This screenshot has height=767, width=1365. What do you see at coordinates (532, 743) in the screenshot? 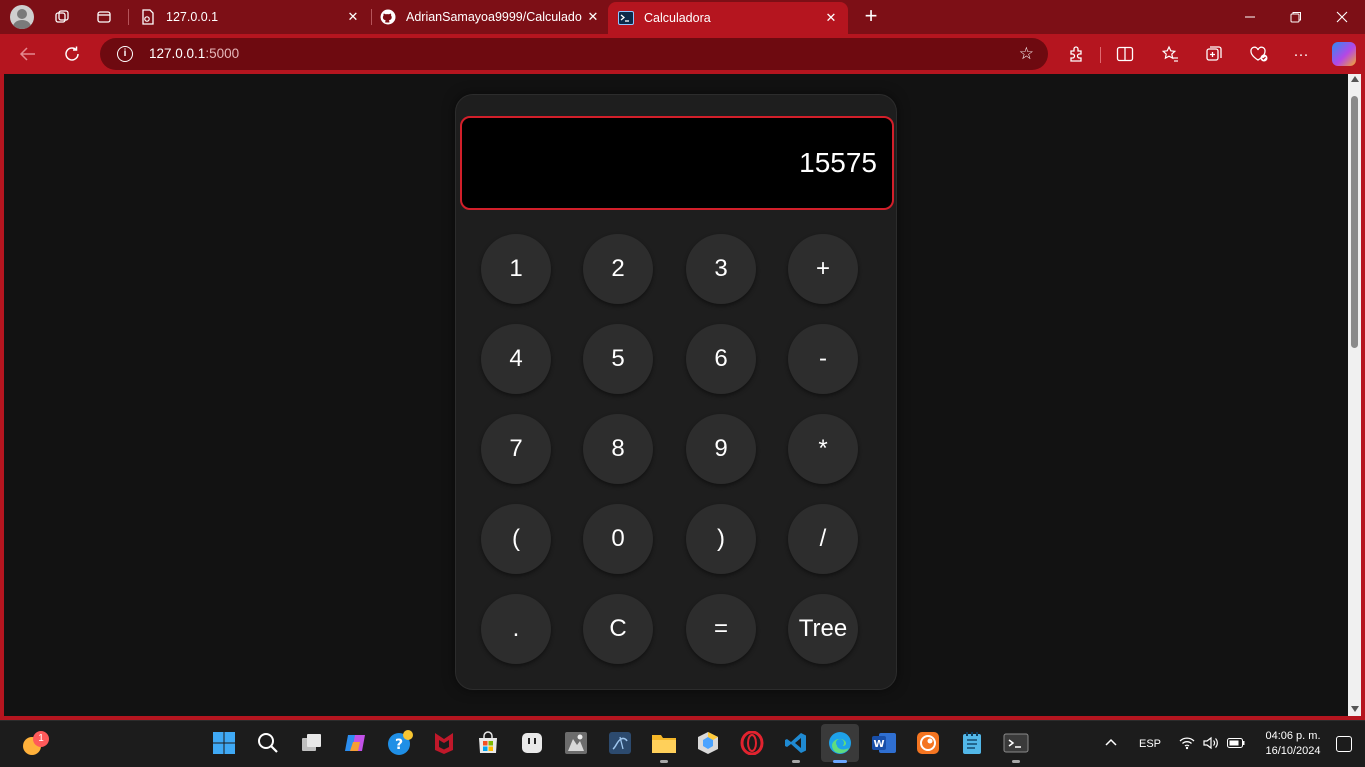
I see `app-icon-robot` at bounding box center [532, 743].